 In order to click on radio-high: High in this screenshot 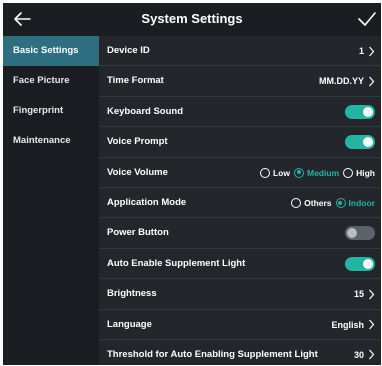, I will do `click(359, 172)`.